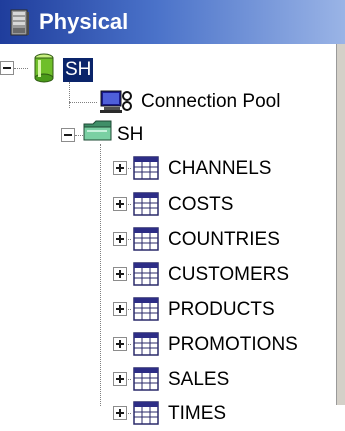 This screenshot has width=345, height=431. I want to click on expand-costs-toggle, so click(120, 204).